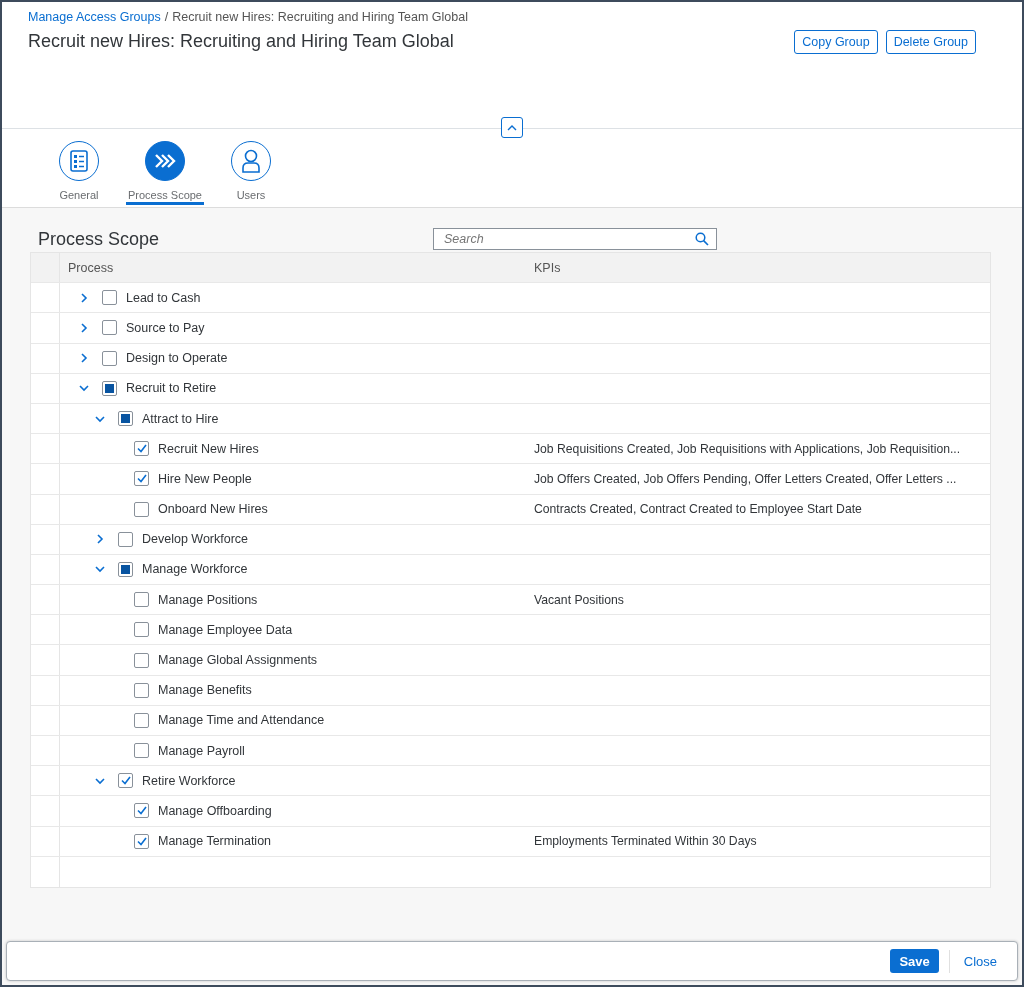 This screenshot has height=987, width=1024. What do you see at coordinates (213, 509) in the screenshot?
I see `process-name: Onboard New Hires` at bounding box center [213, 509].